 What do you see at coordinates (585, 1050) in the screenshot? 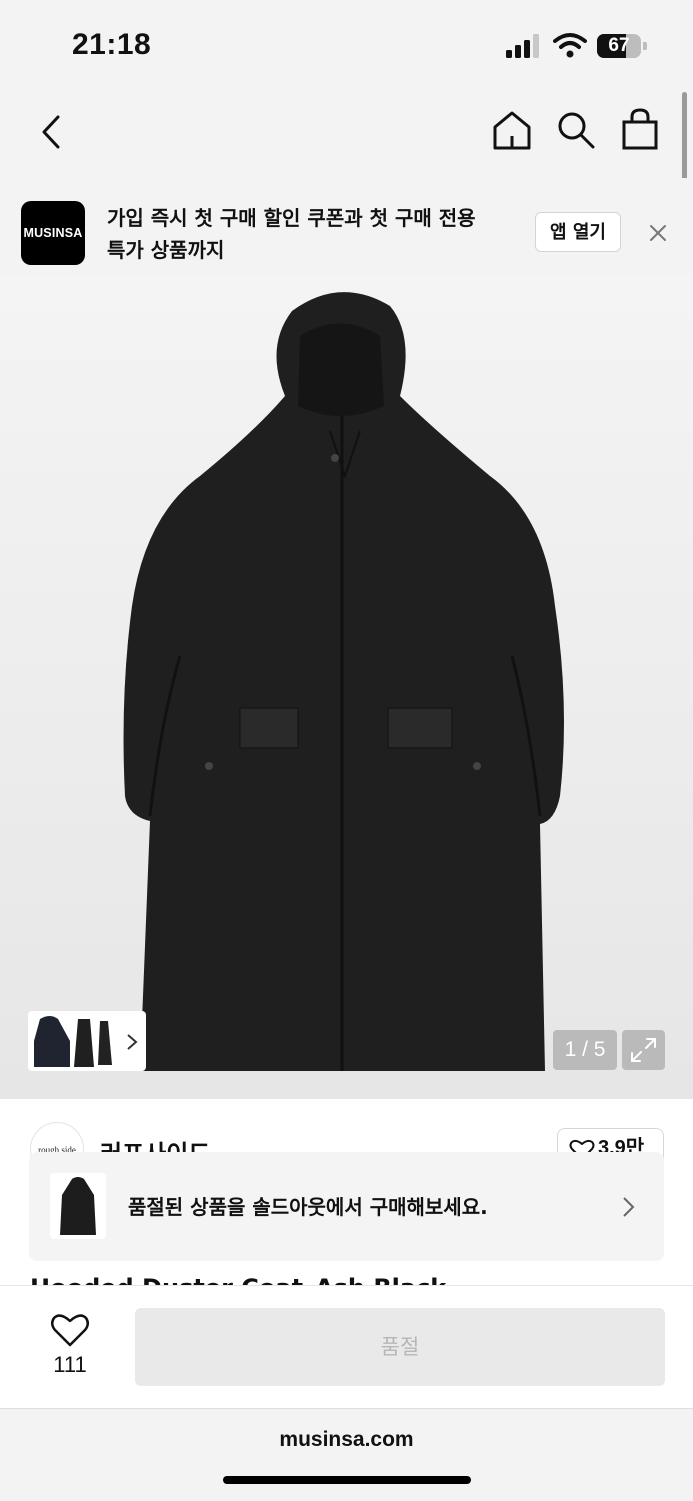
I see `image-counter: 1 / 5` at bounding box center [585, 1050].